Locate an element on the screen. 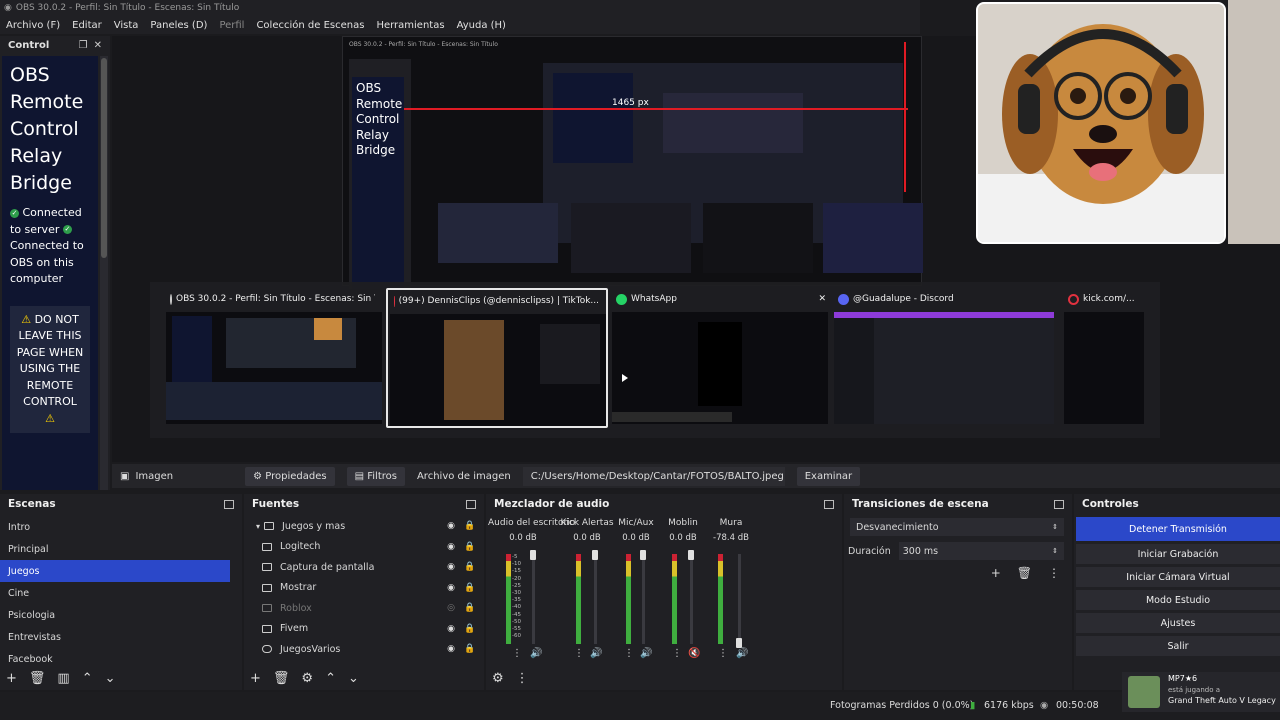 Image resolution: width=1280 pixels, height=720 pixels. stop-stream-button: Detener Transmisión is located at coordinates (1178, 529).